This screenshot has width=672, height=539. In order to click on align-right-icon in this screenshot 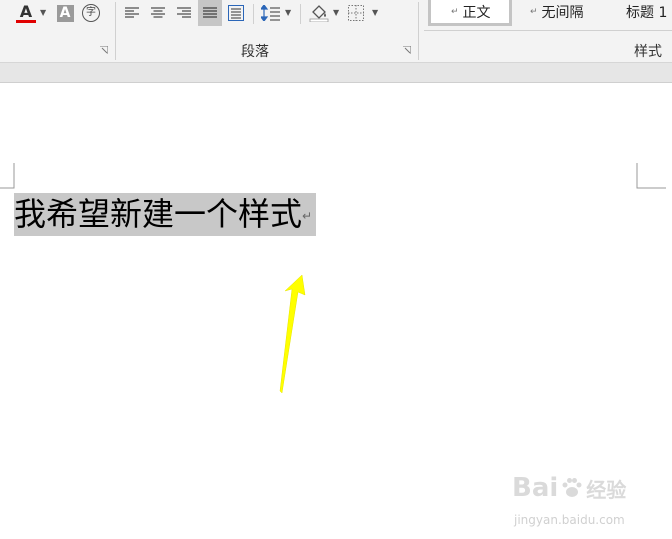, I will do `click(184, 12)`.